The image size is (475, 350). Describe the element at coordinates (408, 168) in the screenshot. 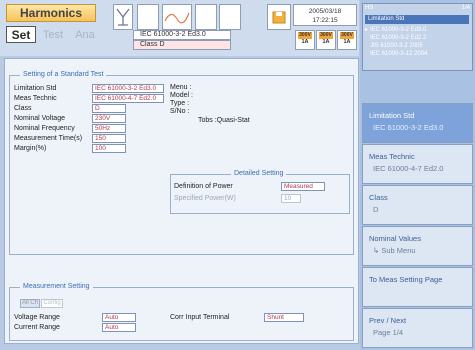

I see `softkey-value: IEC 61000-4-7 Ed2.0` at that location.